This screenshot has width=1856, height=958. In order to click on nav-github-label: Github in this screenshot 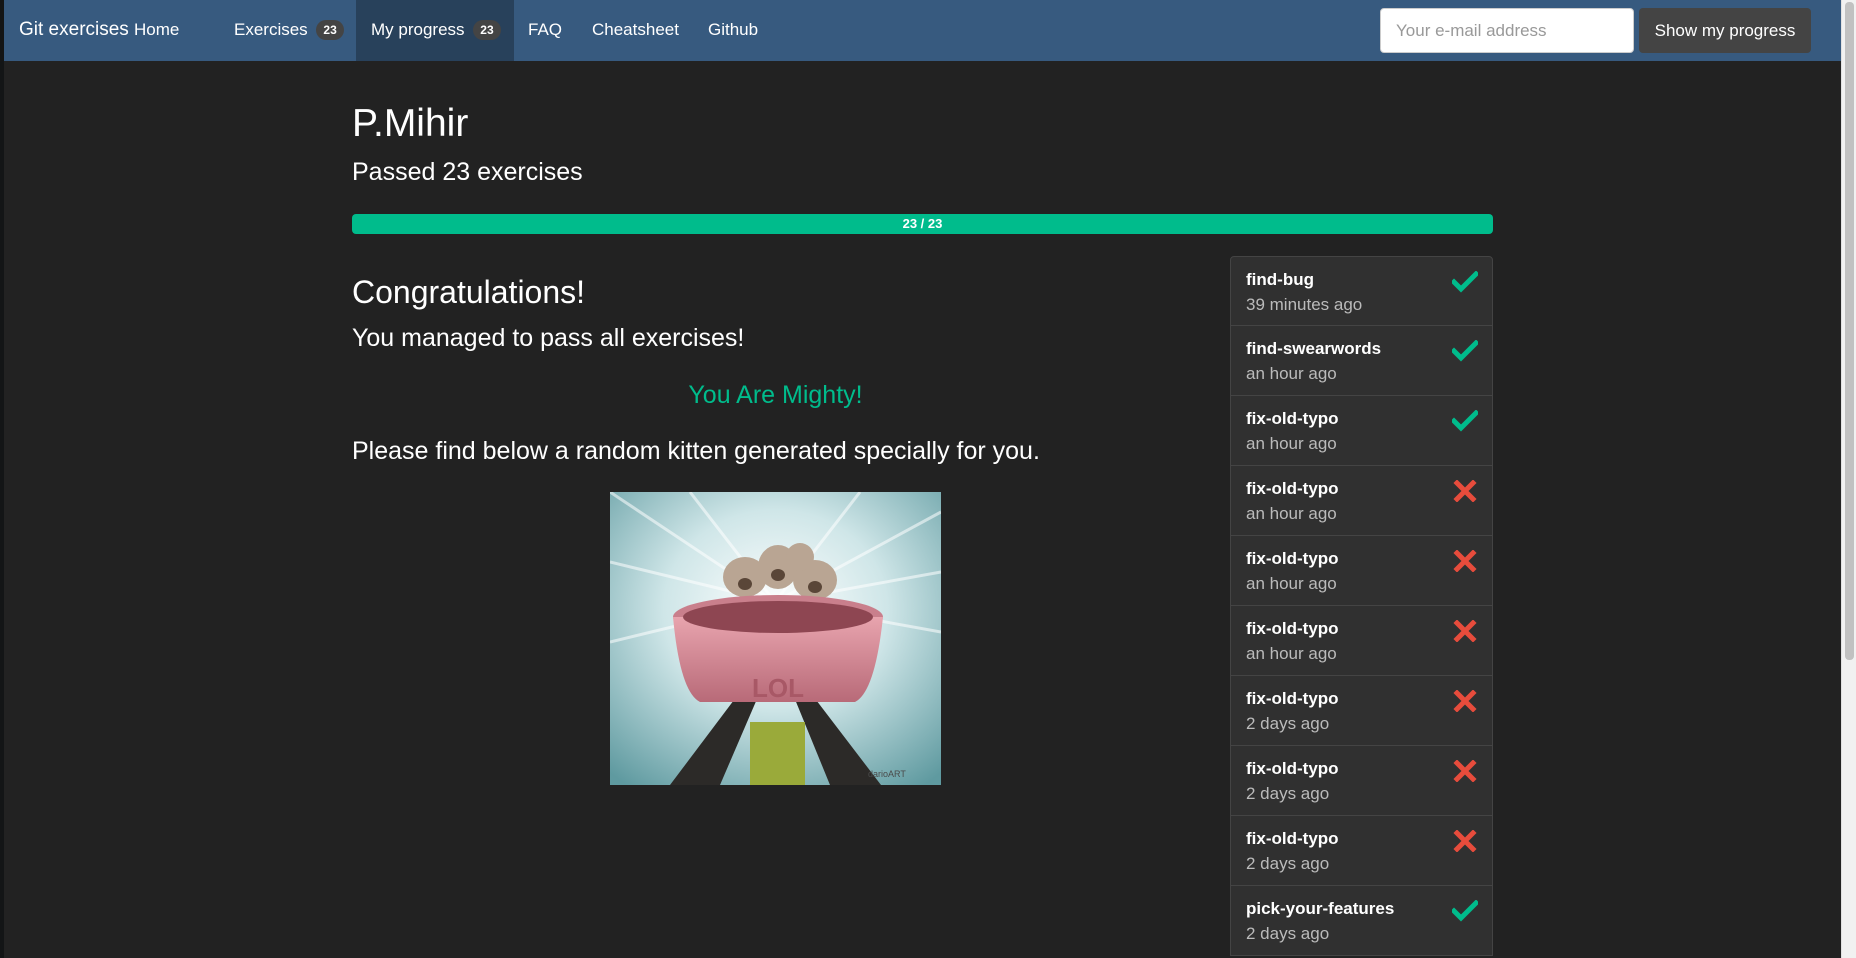, I will do `click(733, 29)`.